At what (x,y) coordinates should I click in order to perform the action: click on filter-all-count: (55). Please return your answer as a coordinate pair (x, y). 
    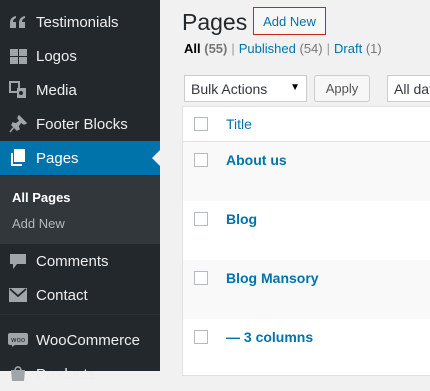
    Looking at the image, I should click on (216, 48).